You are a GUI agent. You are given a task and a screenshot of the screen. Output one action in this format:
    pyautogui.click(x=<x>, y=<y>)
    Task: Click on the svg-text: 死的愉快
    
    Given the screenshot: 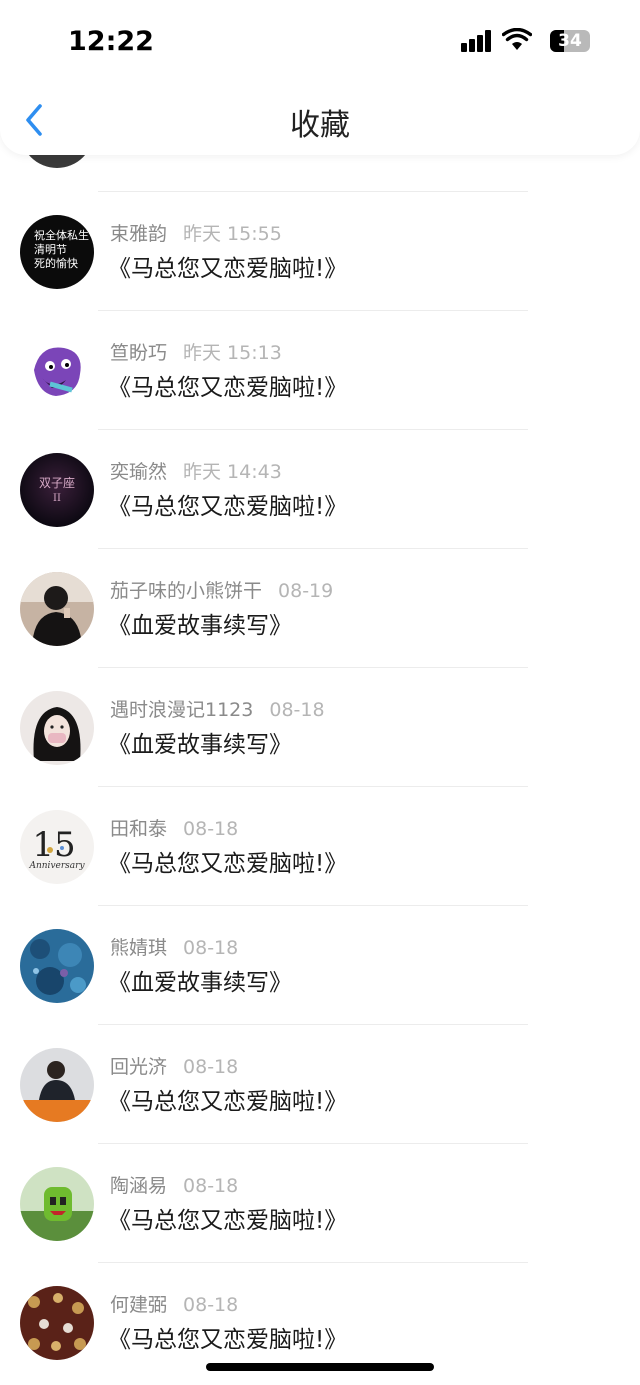 What is the action you would take?
    pyautogui.click(x=56, y=263)
    